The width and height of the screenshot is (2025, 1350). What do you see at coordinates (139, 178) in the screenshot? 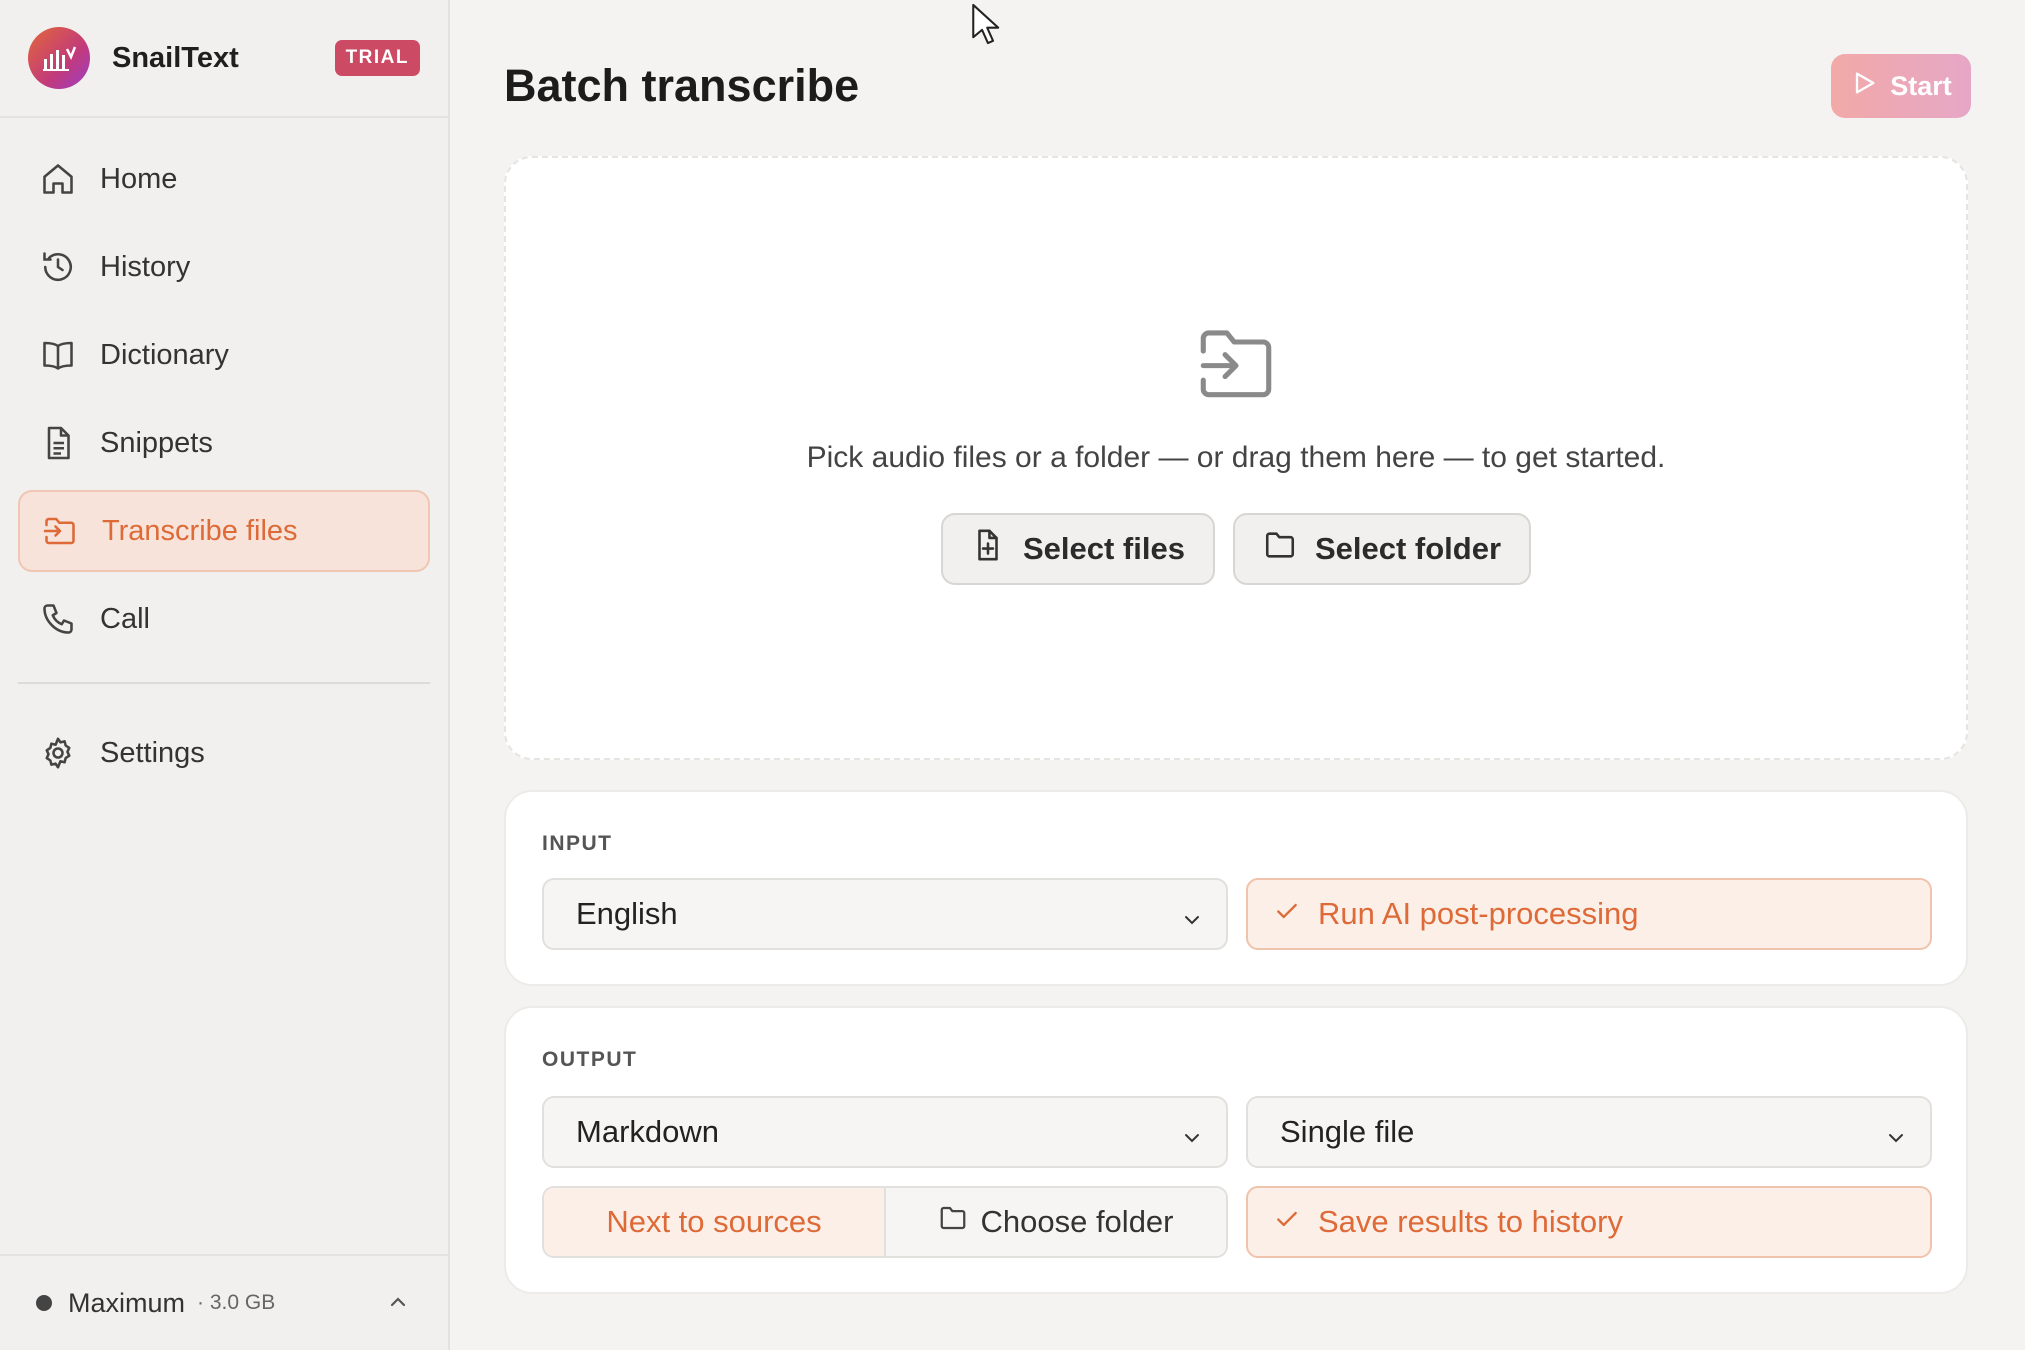
I see `sidebar-item-label: Home` at bounding box center [139, 178].